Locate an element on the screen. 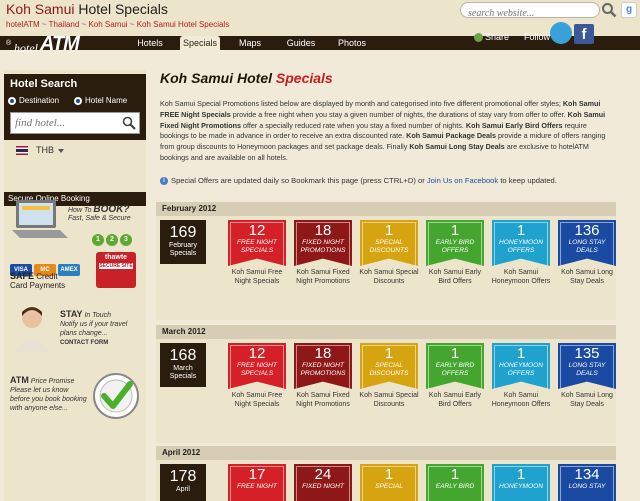 This screenshot has width=640, height=501. offer-flag-tile: 1 SPECIAL is located at coordinates (389, 482).